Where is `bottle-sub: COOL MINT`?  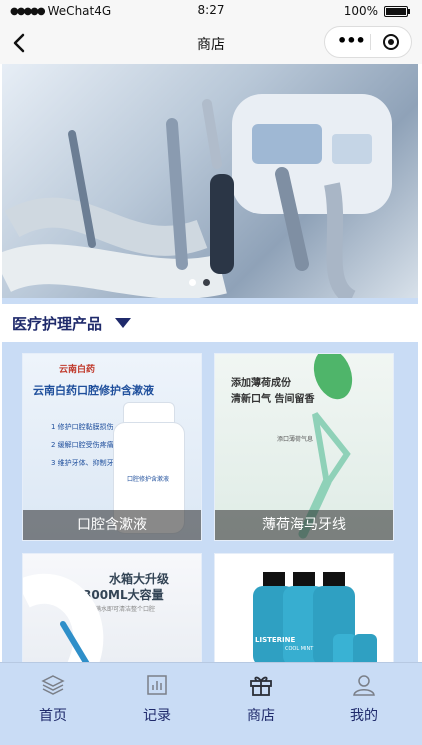
bottle-sub: COOL MINT is located at coordinates (299, 649).